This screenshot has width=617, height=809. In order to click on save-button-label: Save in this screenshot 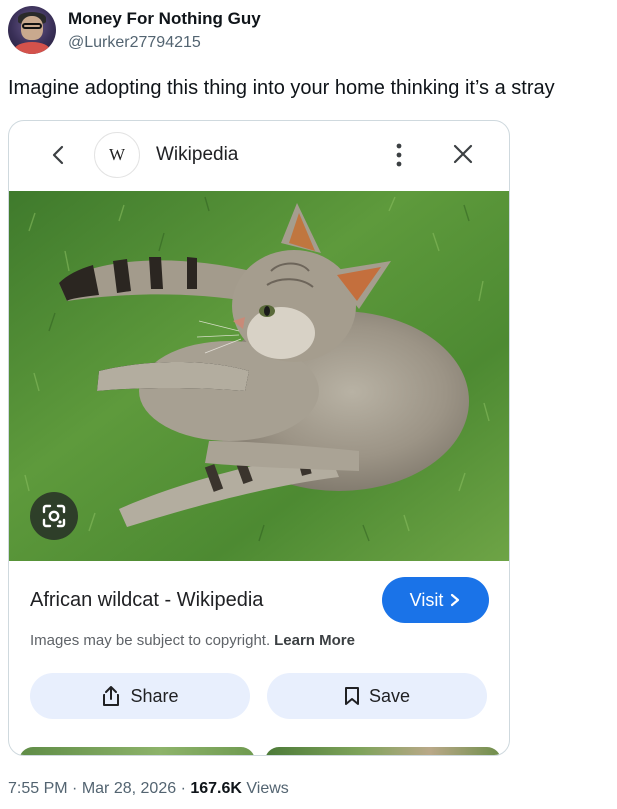, I will do `click(389, 695)`.